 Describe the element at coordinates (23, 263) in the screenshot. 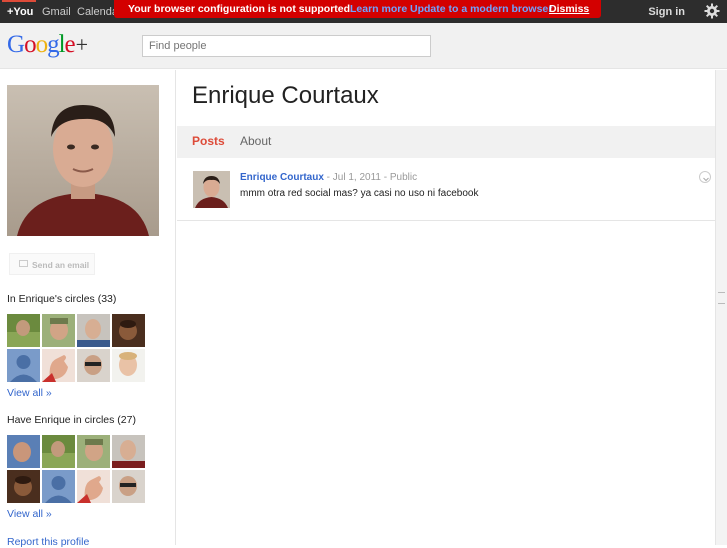

I see `mail-icon` at that location.